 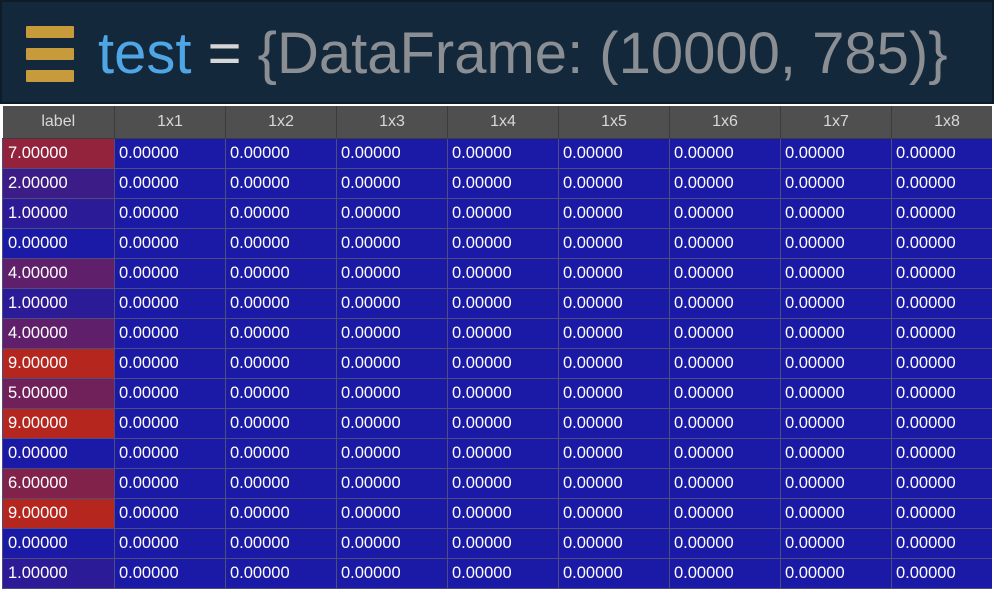 What do you see at coordinates (503, 122) in the screenshot?
I see `column-header-1x4: 1x4` at bounding box center [503, 122].